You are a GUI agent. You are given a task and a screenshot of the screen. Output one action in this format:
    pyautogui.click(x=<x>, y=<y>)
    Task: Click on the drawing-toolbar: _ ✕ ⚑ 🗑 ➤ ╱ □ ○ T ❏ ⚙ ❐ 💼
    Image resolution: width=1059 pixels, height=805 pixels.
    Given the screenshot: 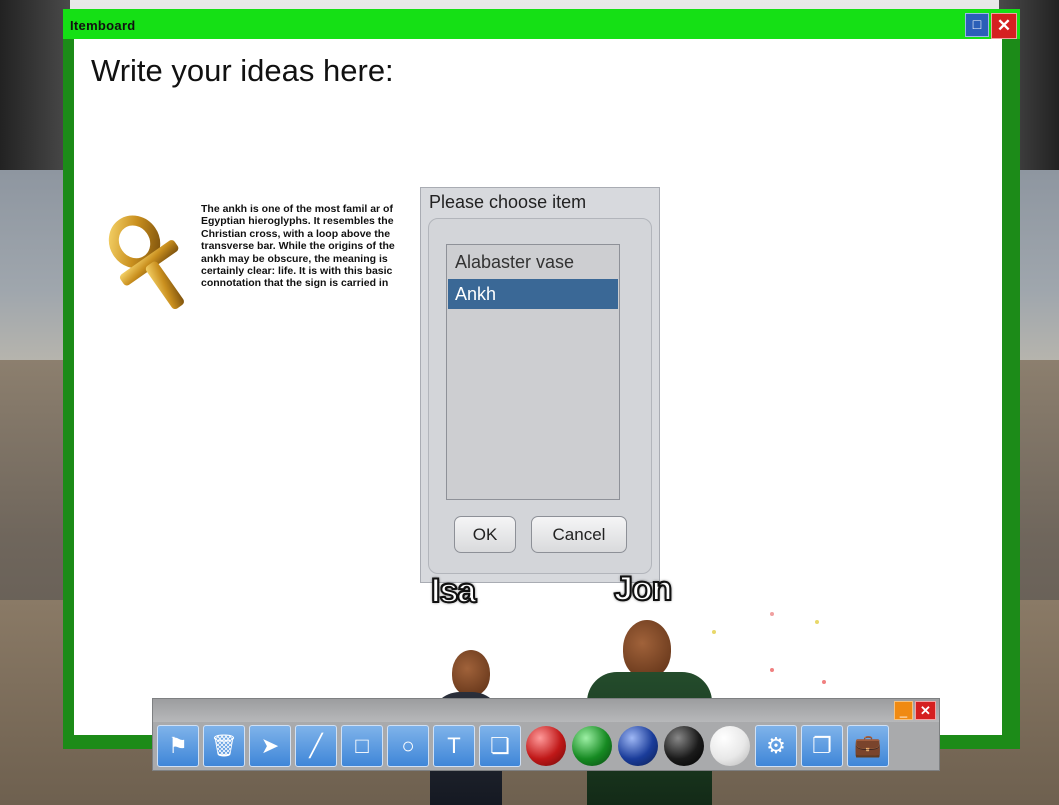 What is the action you would take?
    pyautogui.click(x=546, y=734)
    